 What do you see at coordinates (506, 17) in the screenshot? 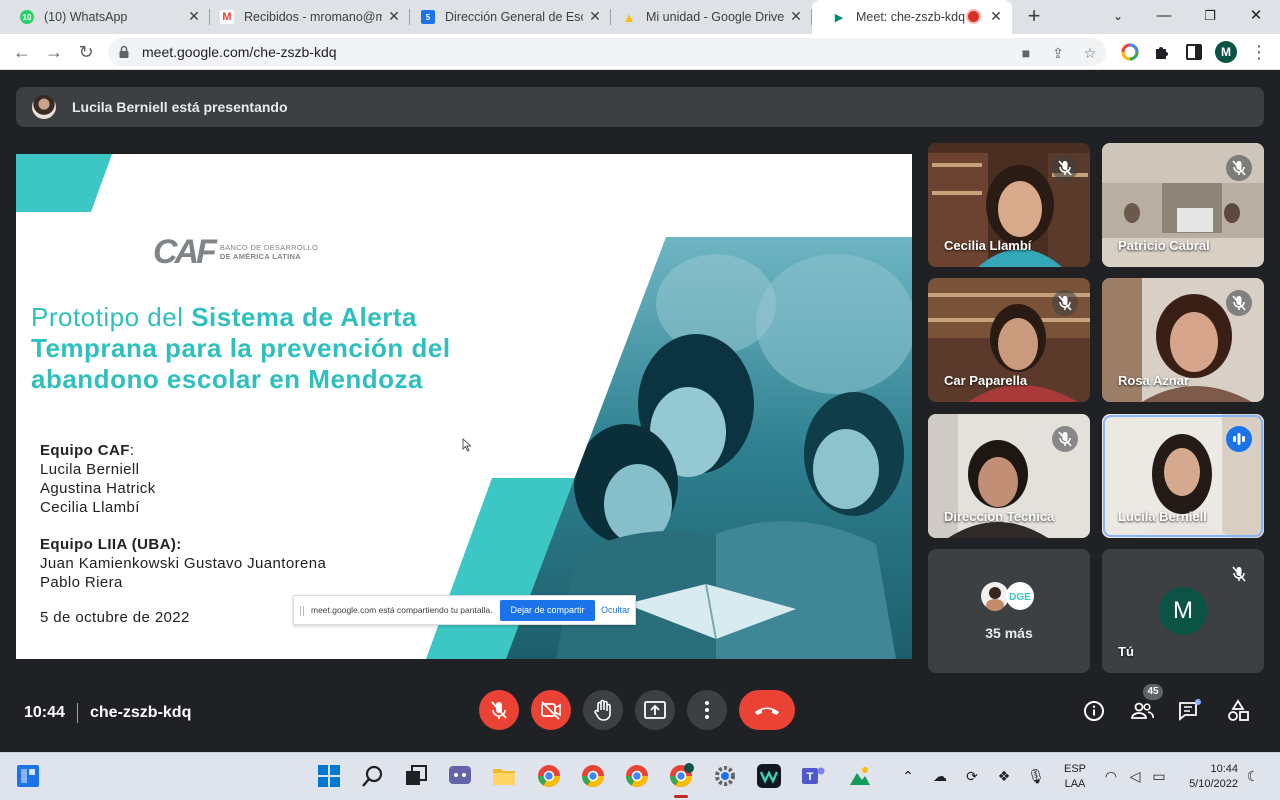
I see `tab-direccion-general: 5 Dirección General de Escu ✕` at bounding box center [506, 17].